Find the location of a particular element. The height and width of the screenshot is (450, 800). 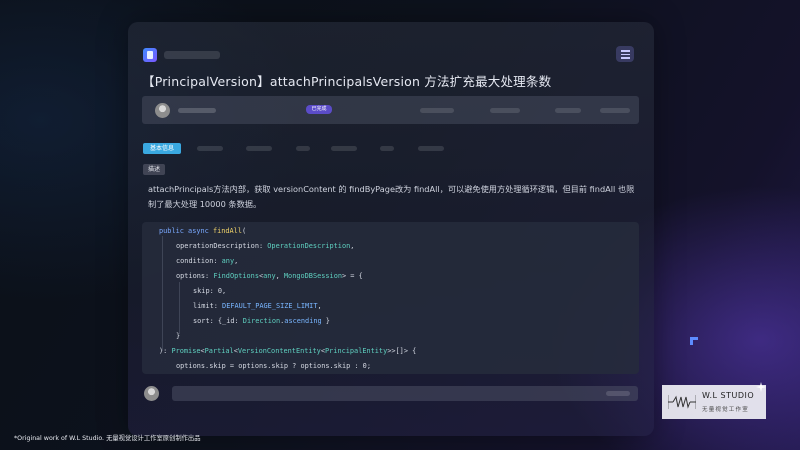

code-token: skip: 0, is located at coordinates (210, 291).